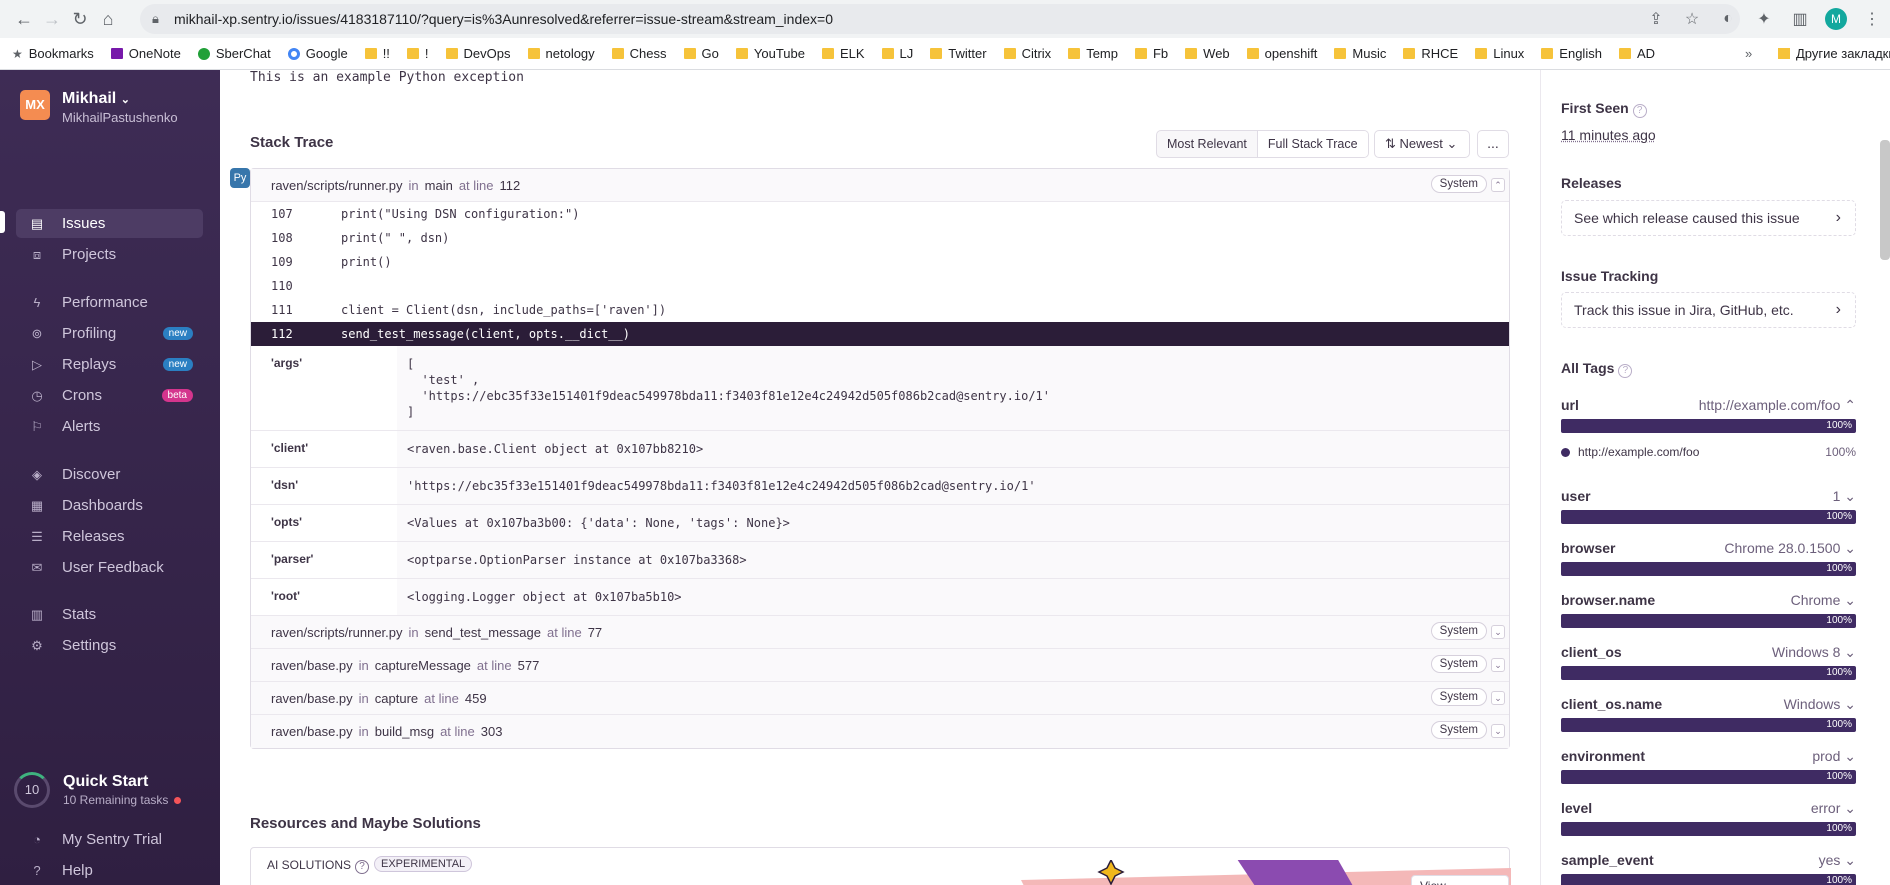 The height and width of the screenshot is (885, 1890). What do you see at coordinates (1207, 144) in the screenshot?
I see `most-relevant-button: Most Relevant` at bounding box center [1207, 144].